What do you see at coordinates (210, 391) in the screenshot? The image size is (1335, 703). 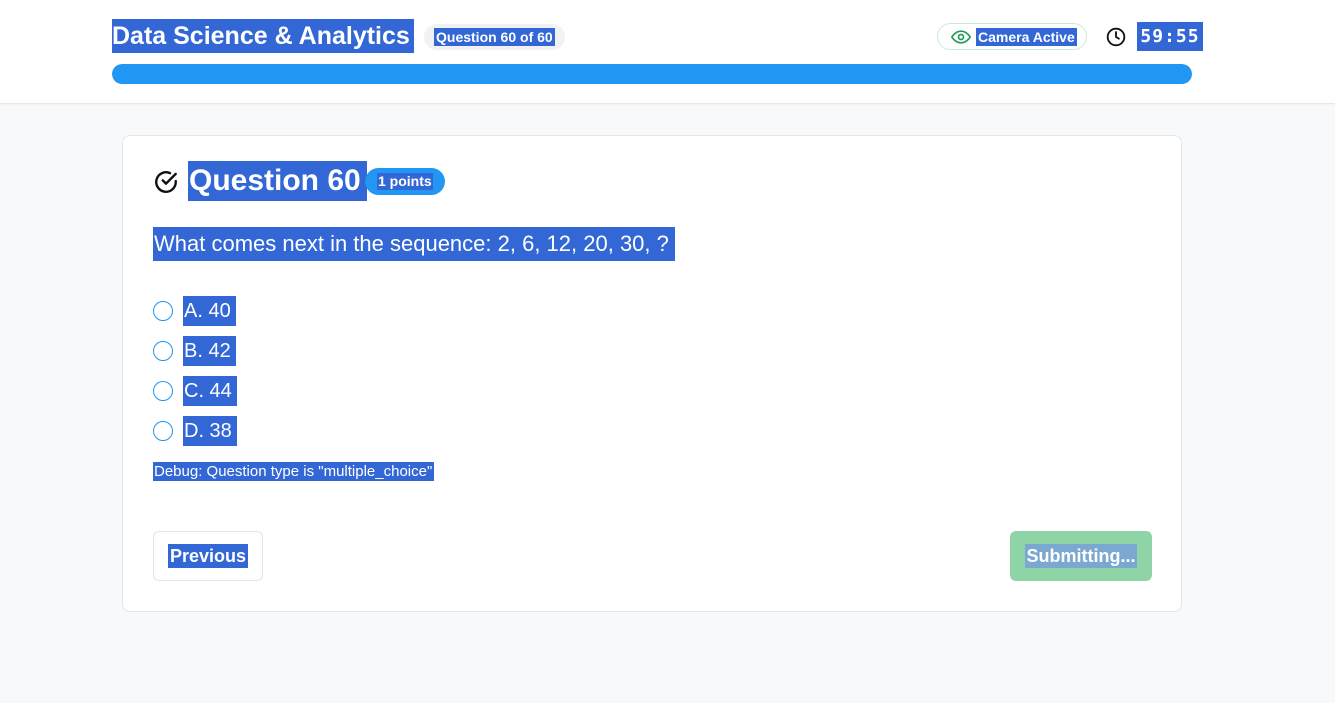 I see `option-c-label: C. 44` at bounding box center [210, 391].